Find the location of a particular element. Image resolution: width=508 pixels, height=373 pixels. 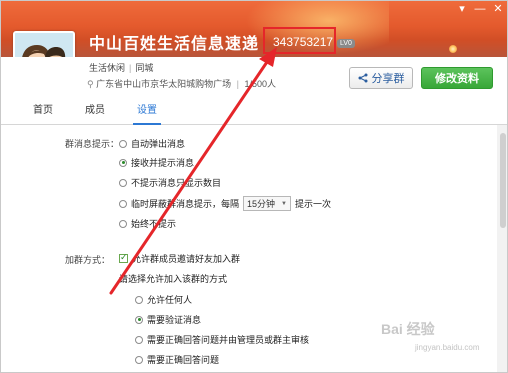

option-label: 需要验证消息 is located at coordinates (174, 320).